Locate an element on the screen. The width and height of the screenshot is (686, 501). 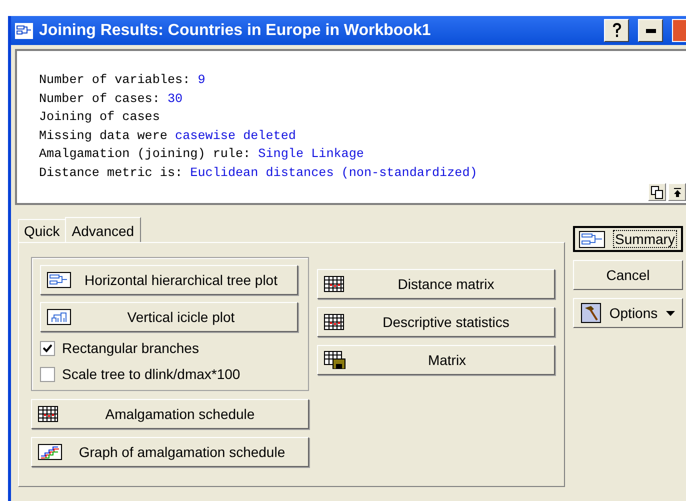
copy-icon is located at coordinates (657, 192).